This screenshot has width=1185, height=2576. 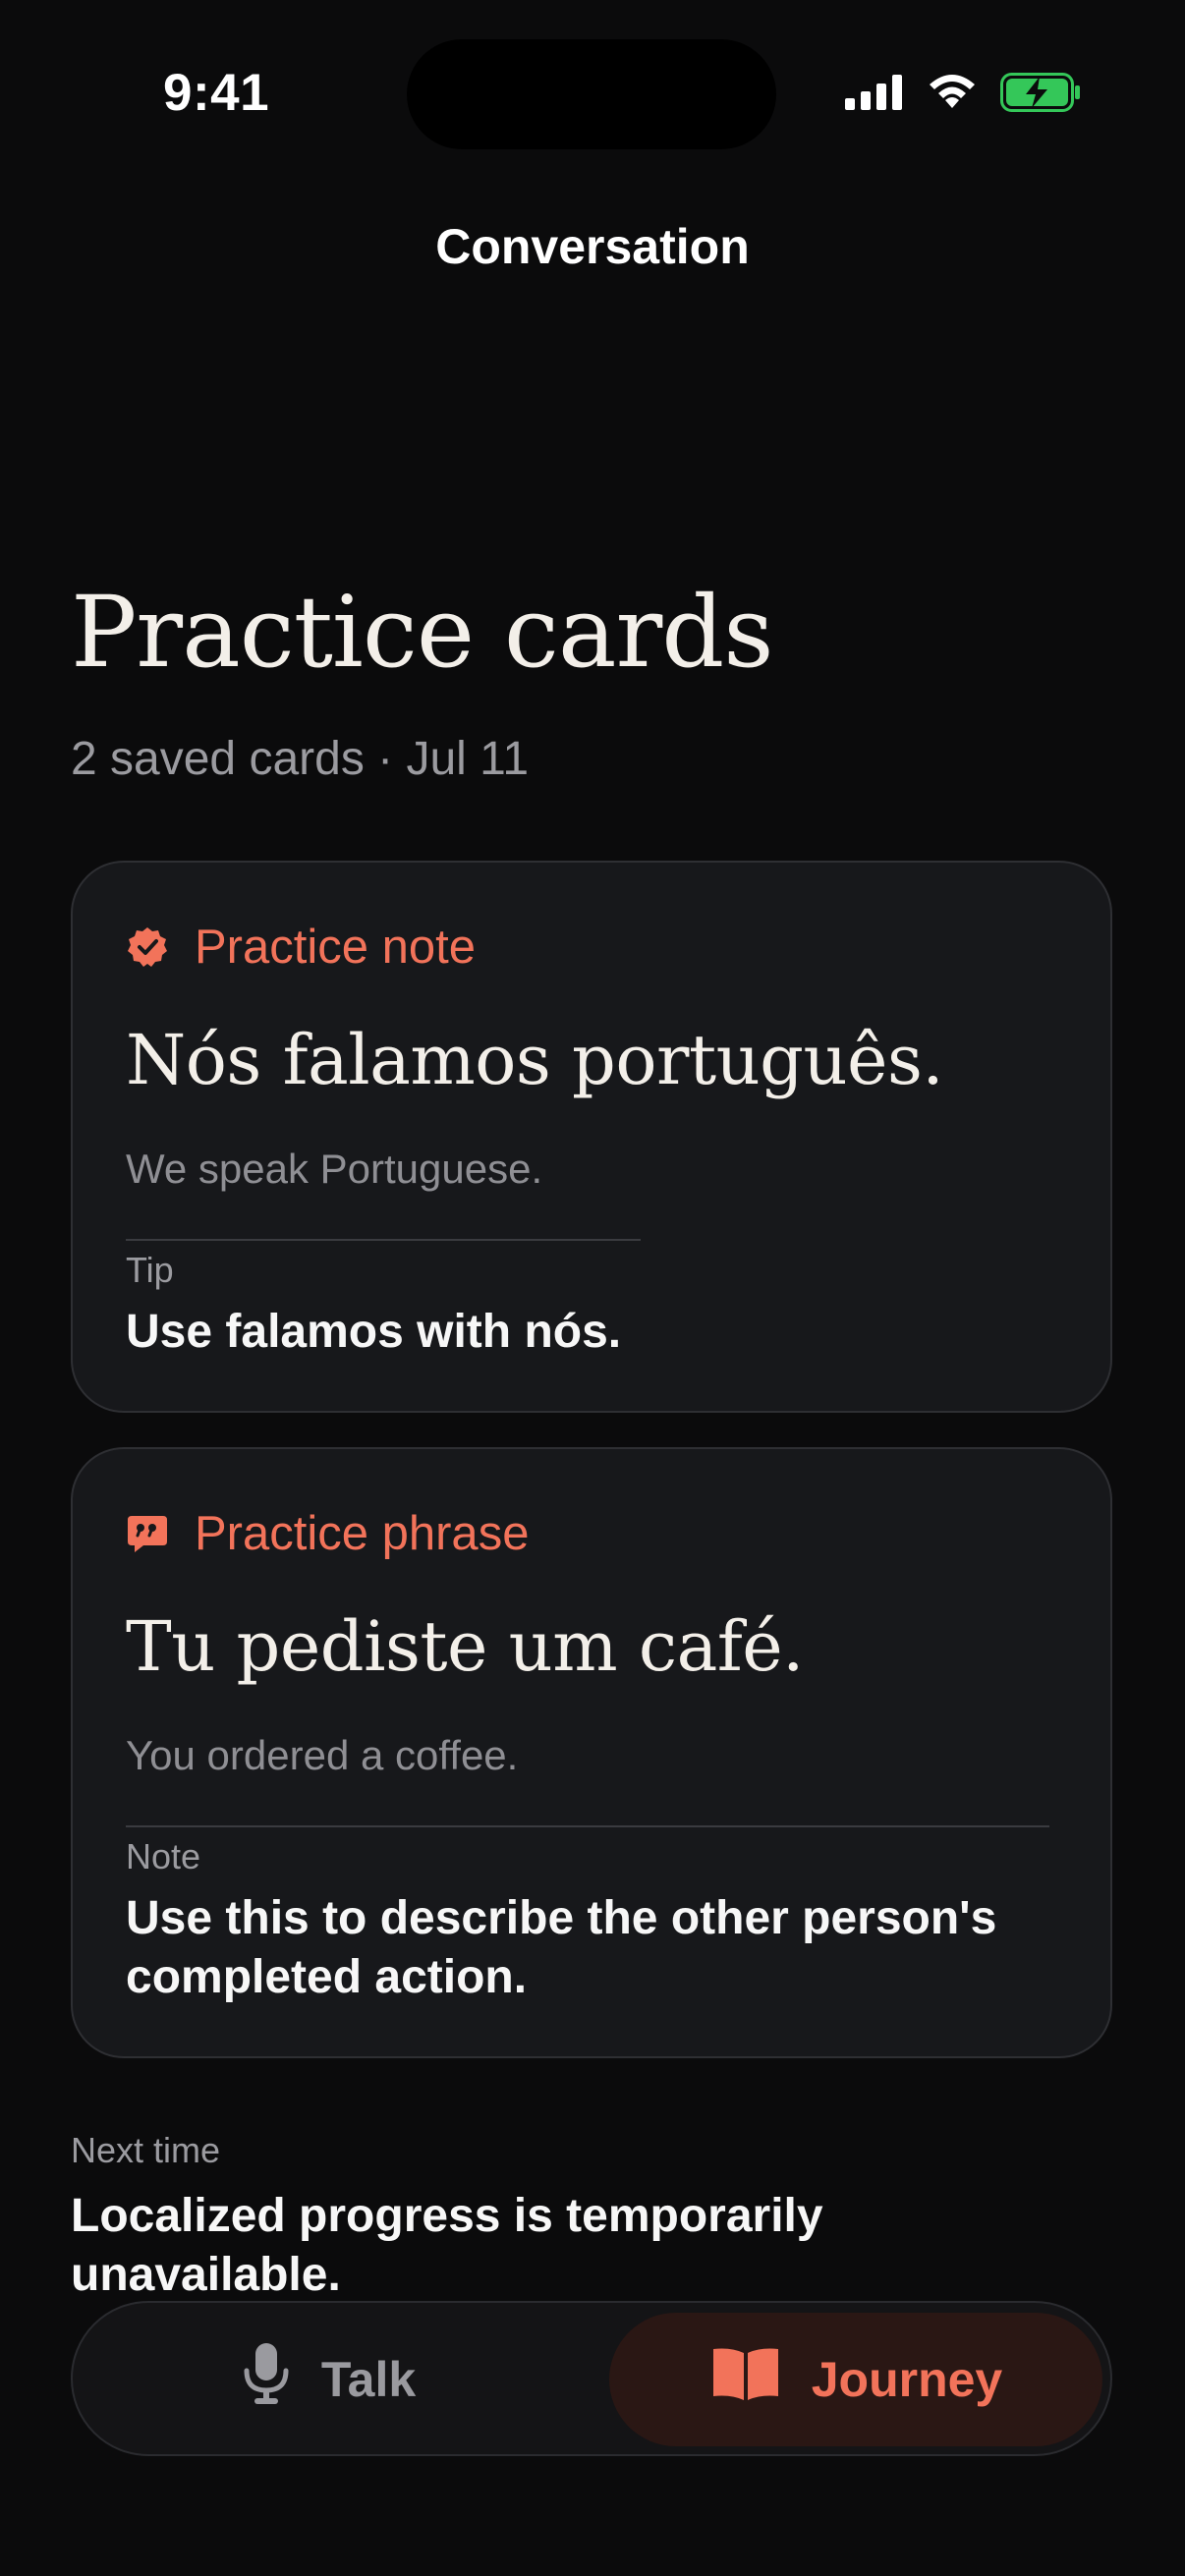 I want to click on nav-title: Conversation, so click(x=592, y=246).